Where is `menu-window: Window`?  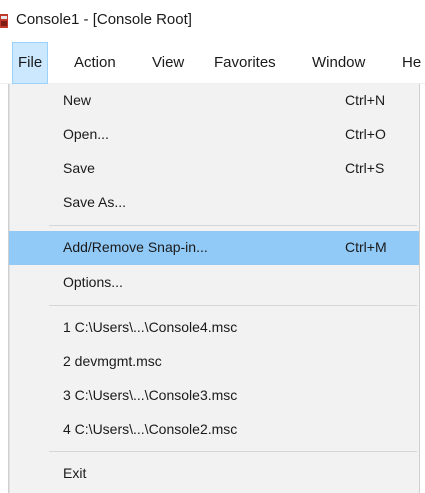 menu-window: Window is located at coordinates (338, 63).